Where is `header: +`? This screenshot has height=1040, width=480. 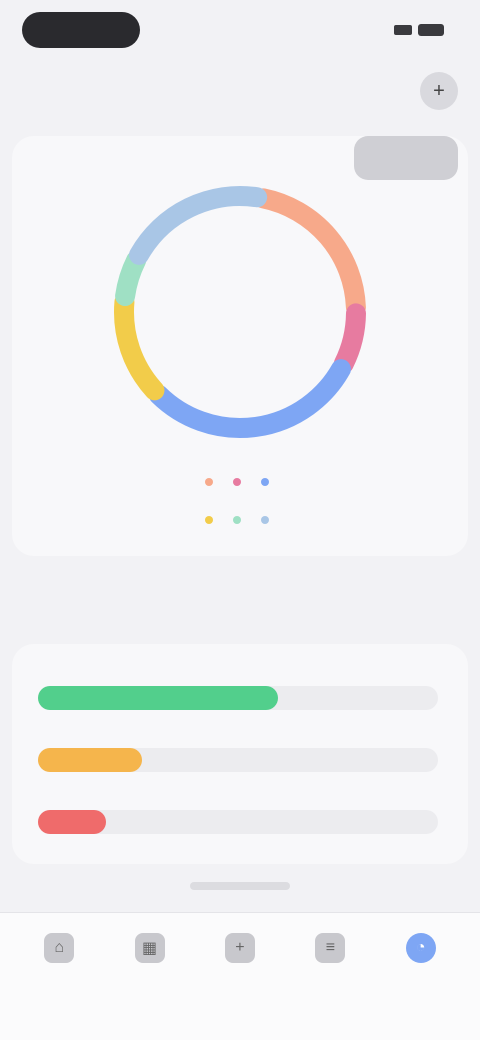
header: + is located at coordinates (240, 92).